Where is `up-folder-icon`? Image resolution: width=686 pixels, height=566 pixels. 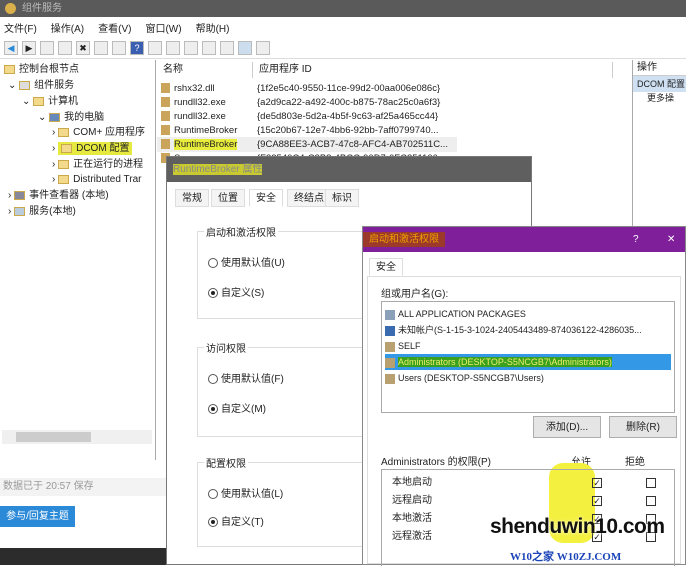 up-folder-icon is located at coordinates (47, 47).